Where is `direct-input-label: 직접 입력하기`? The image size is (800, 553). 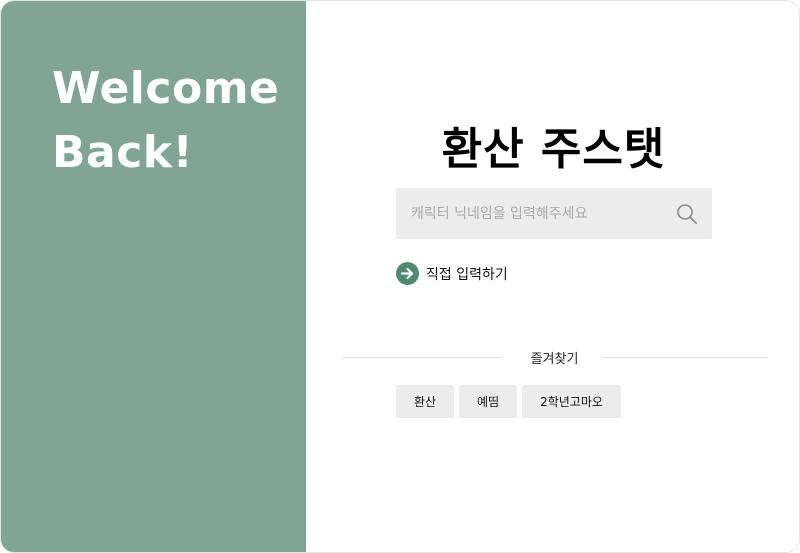
direct-input-label: 직접 입력하기 is located at coordinates (467, 274).